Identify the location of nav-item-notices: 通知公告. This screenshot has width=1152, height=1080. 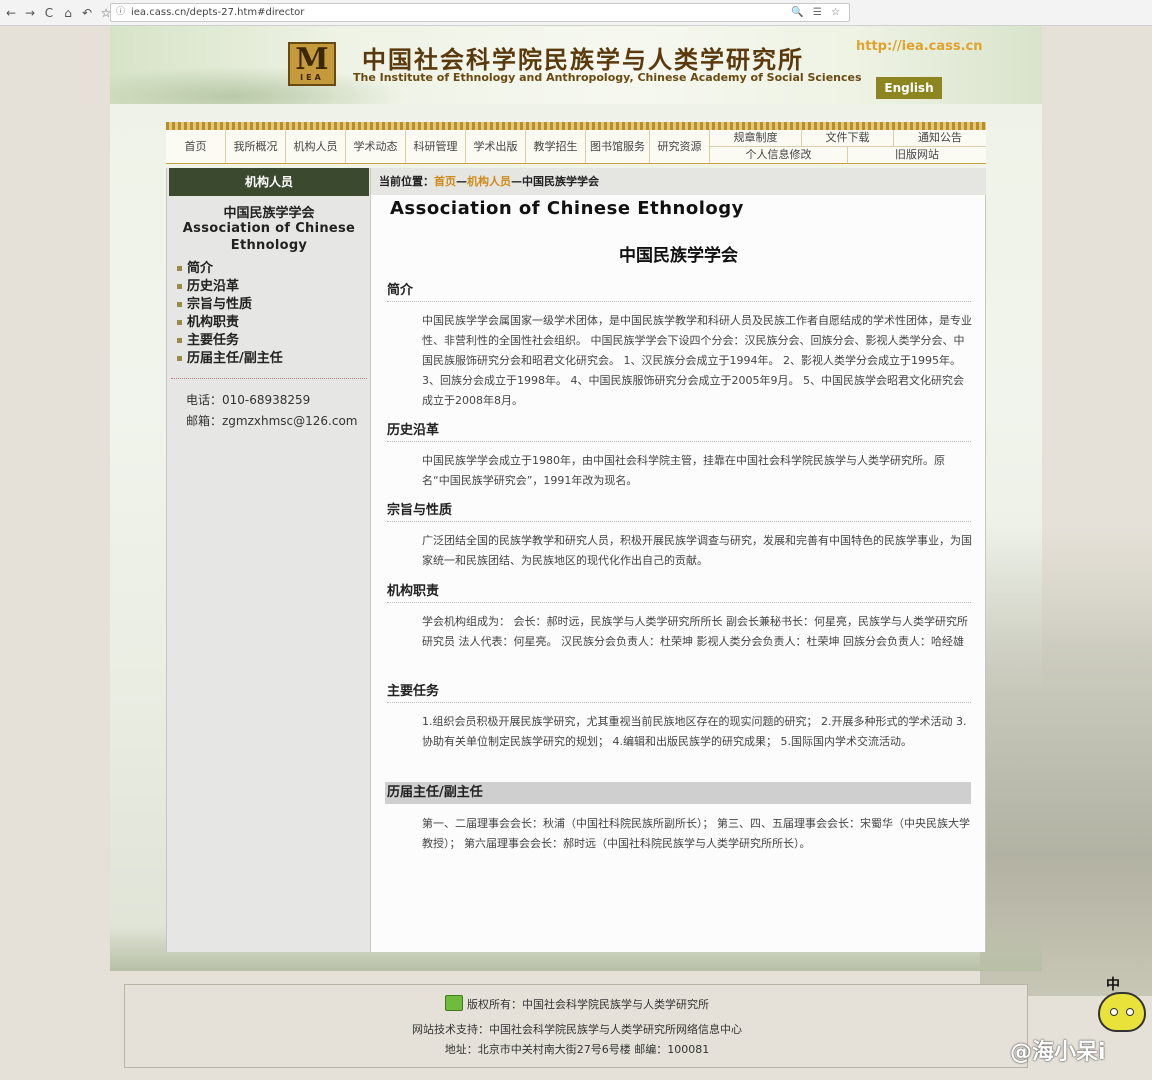
(940, 138).